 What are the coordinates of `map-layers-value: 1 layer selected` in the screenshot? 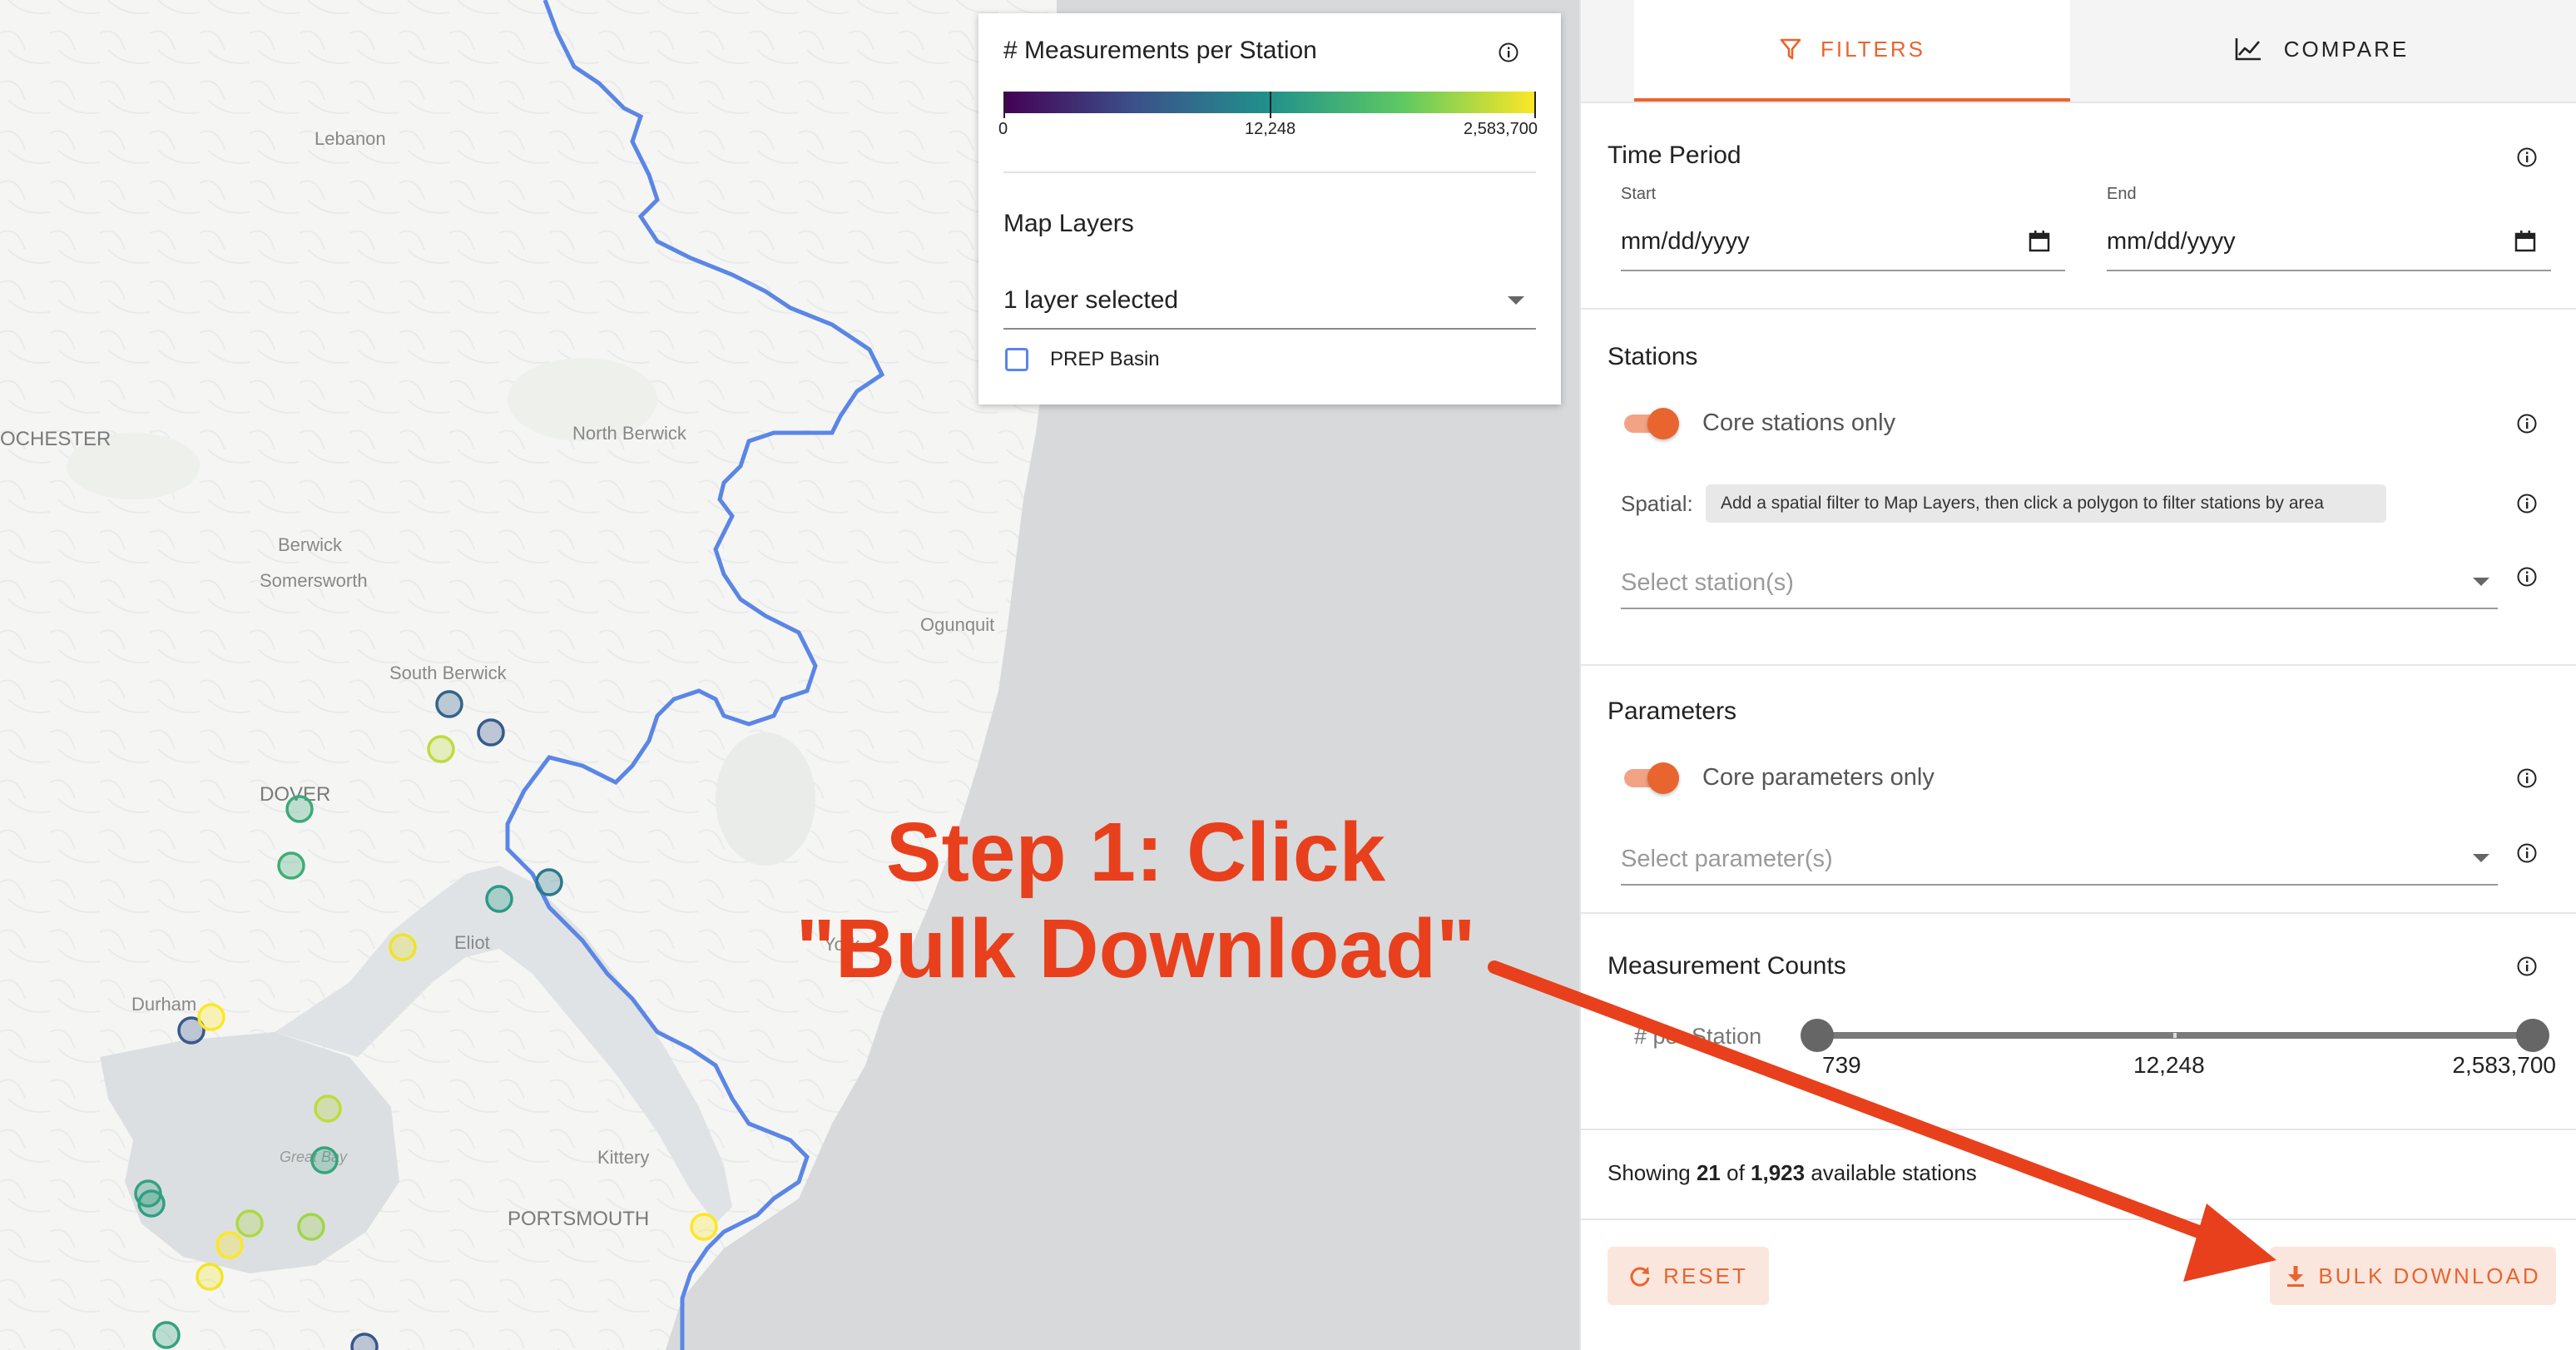 It's located at (1091, 300).